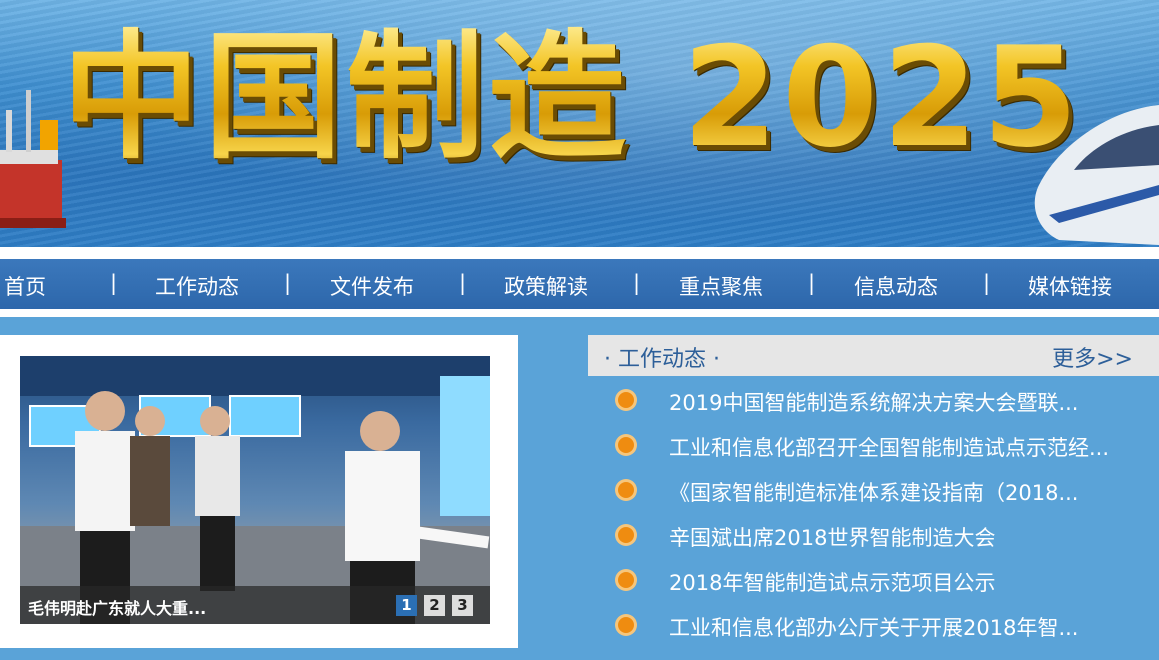 The height and width of the screenshot is (660, 1159). What do you see at coordinates (662, 359) in the screenshot?
I see `news-section-title: · 工作动态 ·` at bounding box center [662, 359].